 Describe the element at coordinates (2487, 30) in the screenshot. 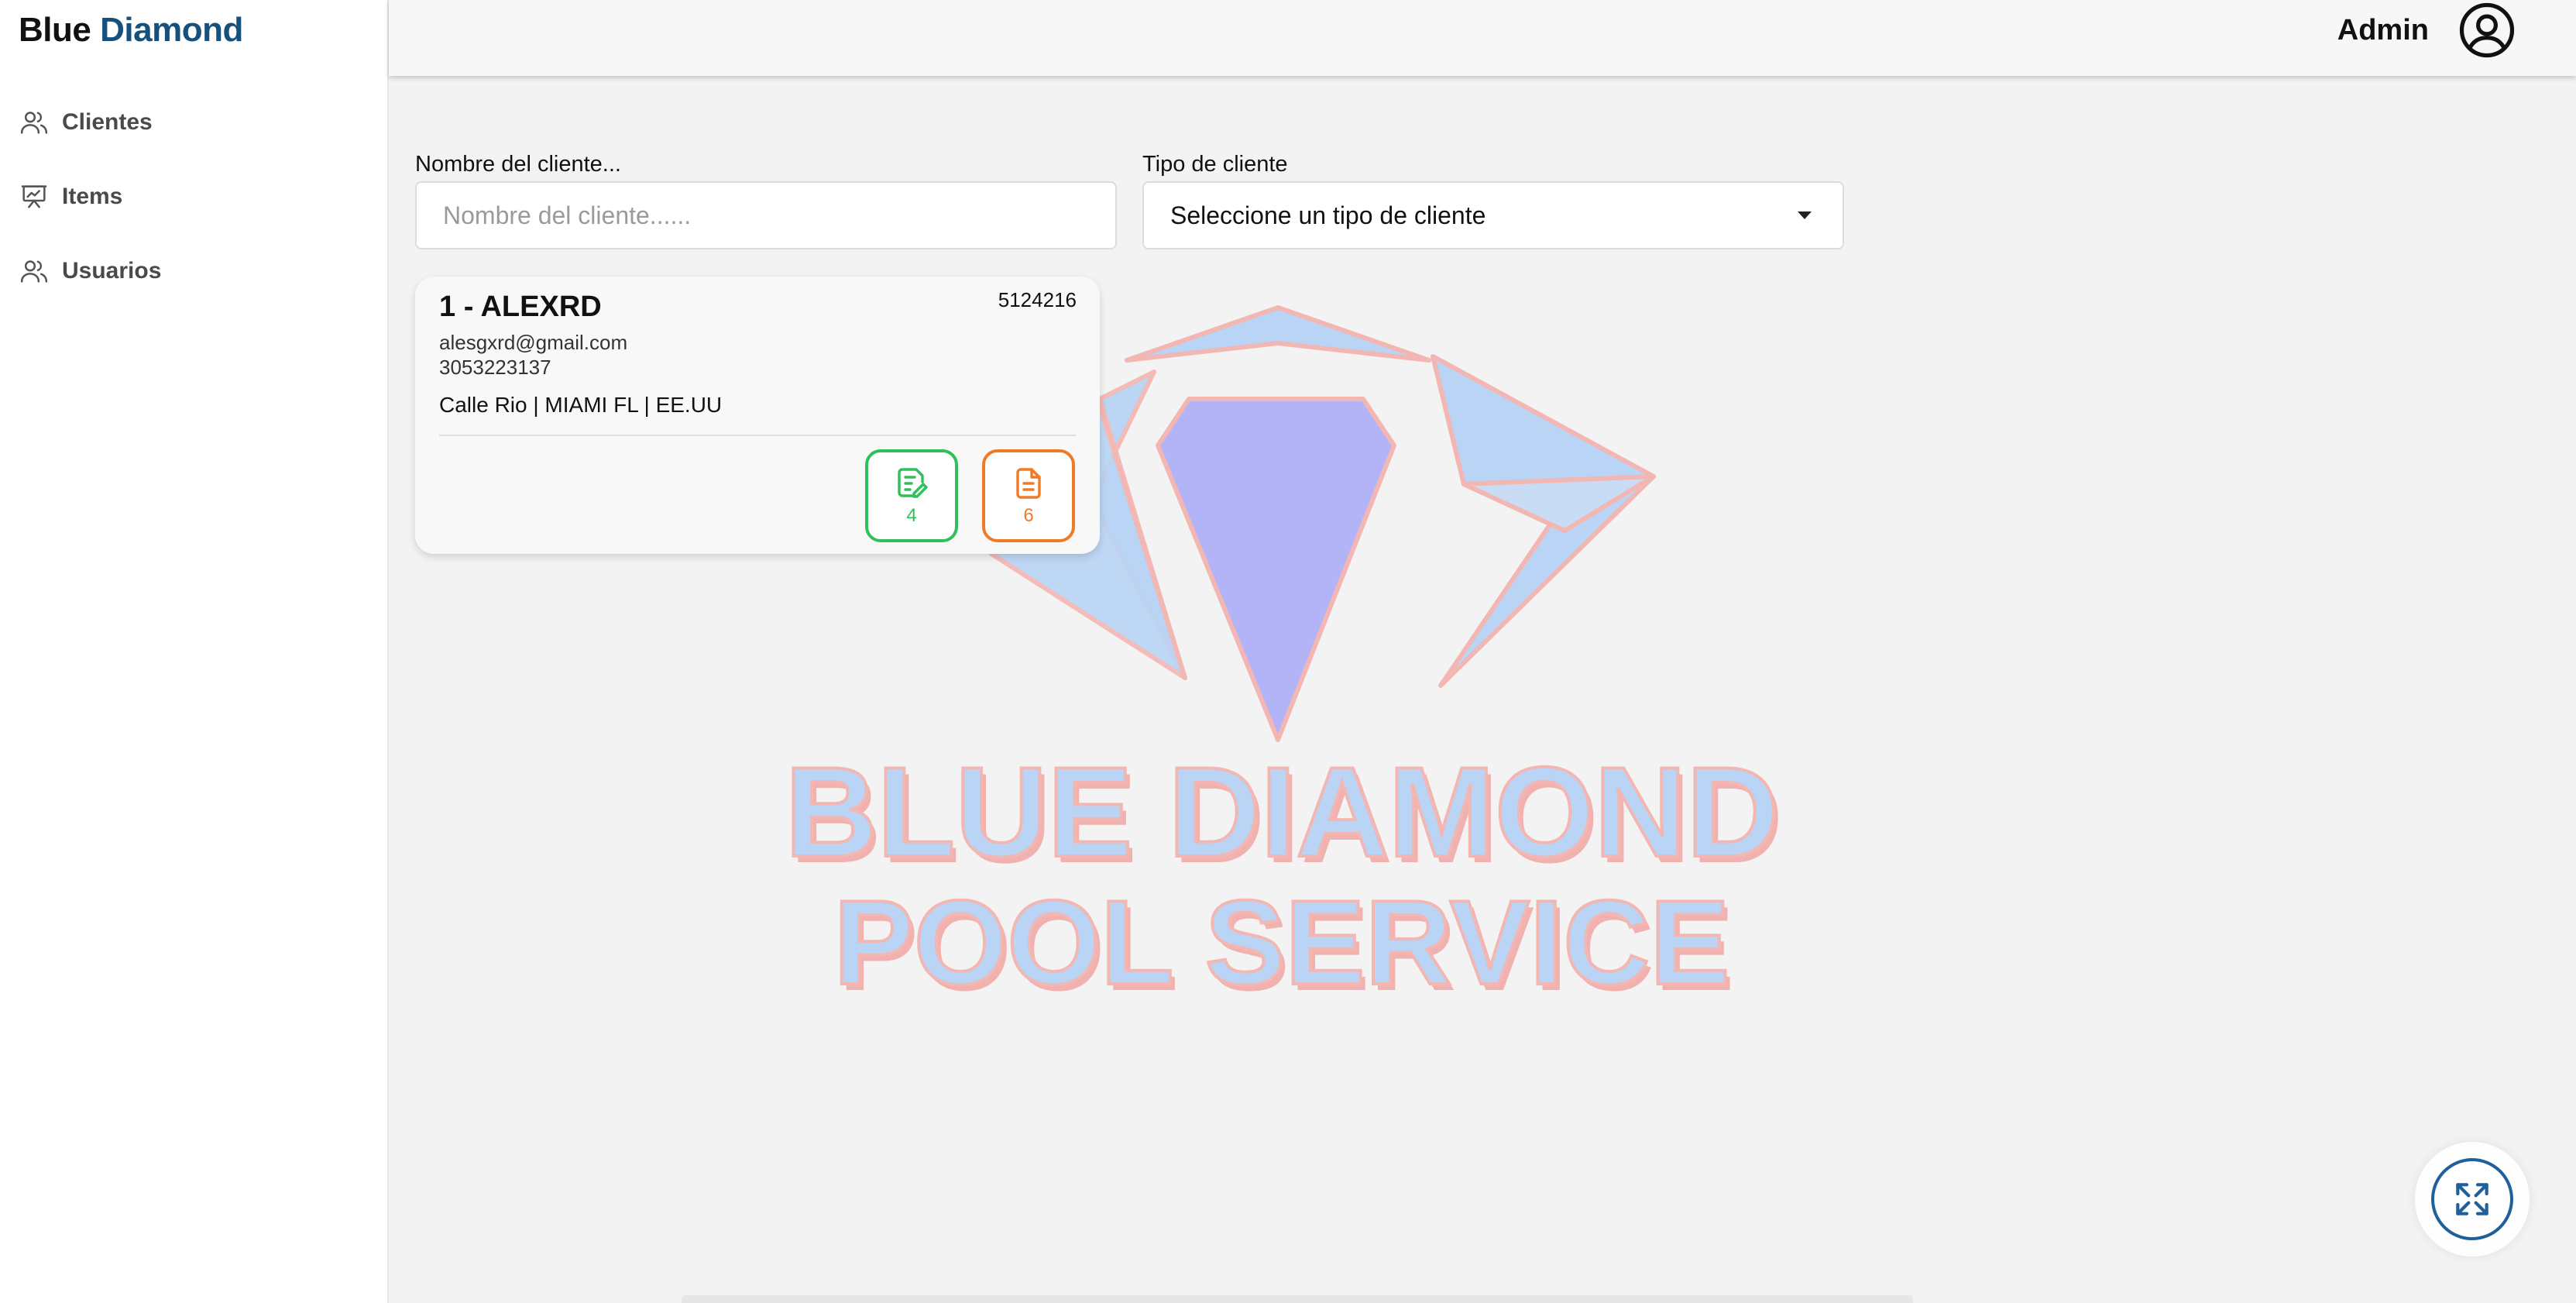

I see `user-circle-icon` at that location.